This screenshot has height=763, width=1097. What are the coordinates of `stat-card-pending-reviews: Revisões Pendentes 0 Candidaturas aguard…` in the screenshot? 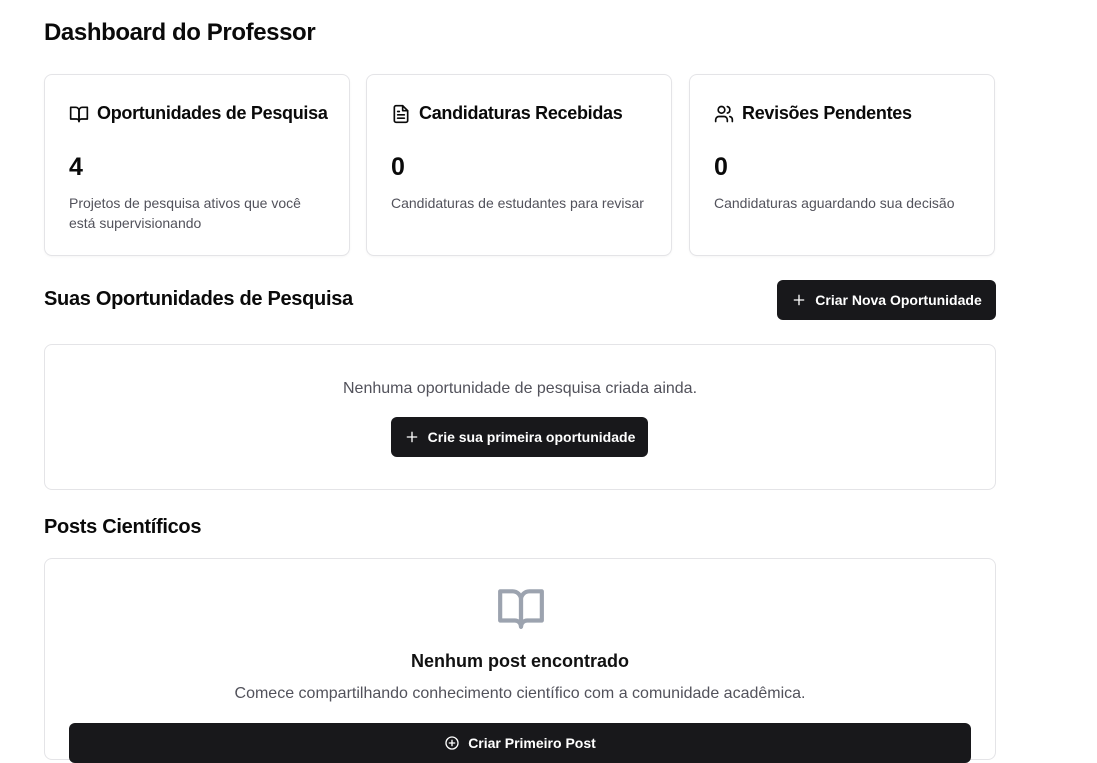 It's located at (842, 165).